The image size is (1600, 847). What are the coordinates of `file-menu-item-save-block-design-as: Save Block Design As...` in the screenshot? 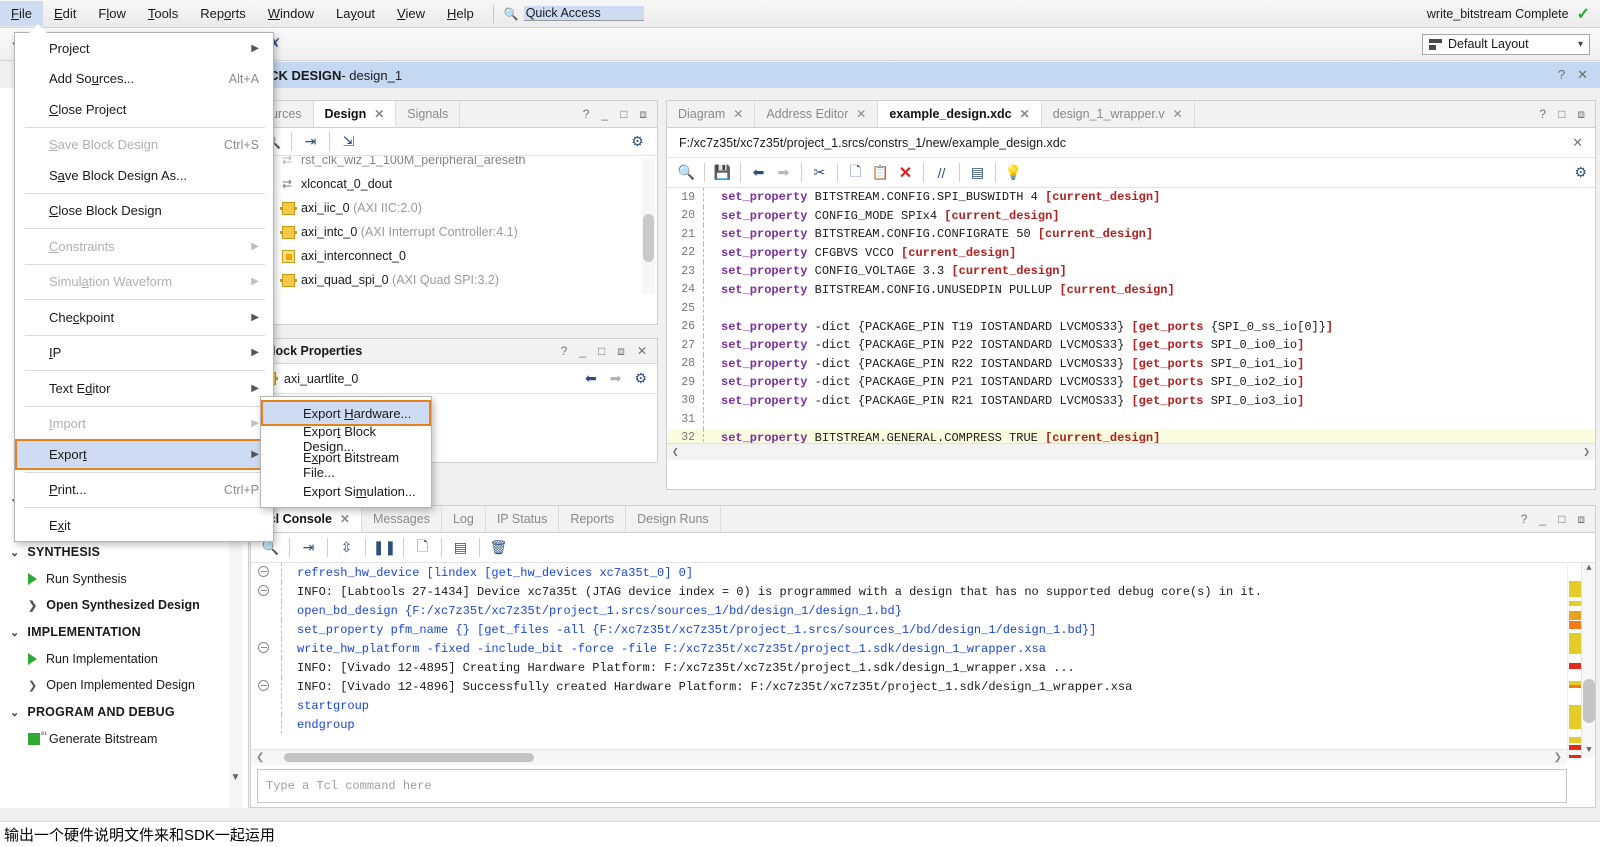 It's located at (144, 175).